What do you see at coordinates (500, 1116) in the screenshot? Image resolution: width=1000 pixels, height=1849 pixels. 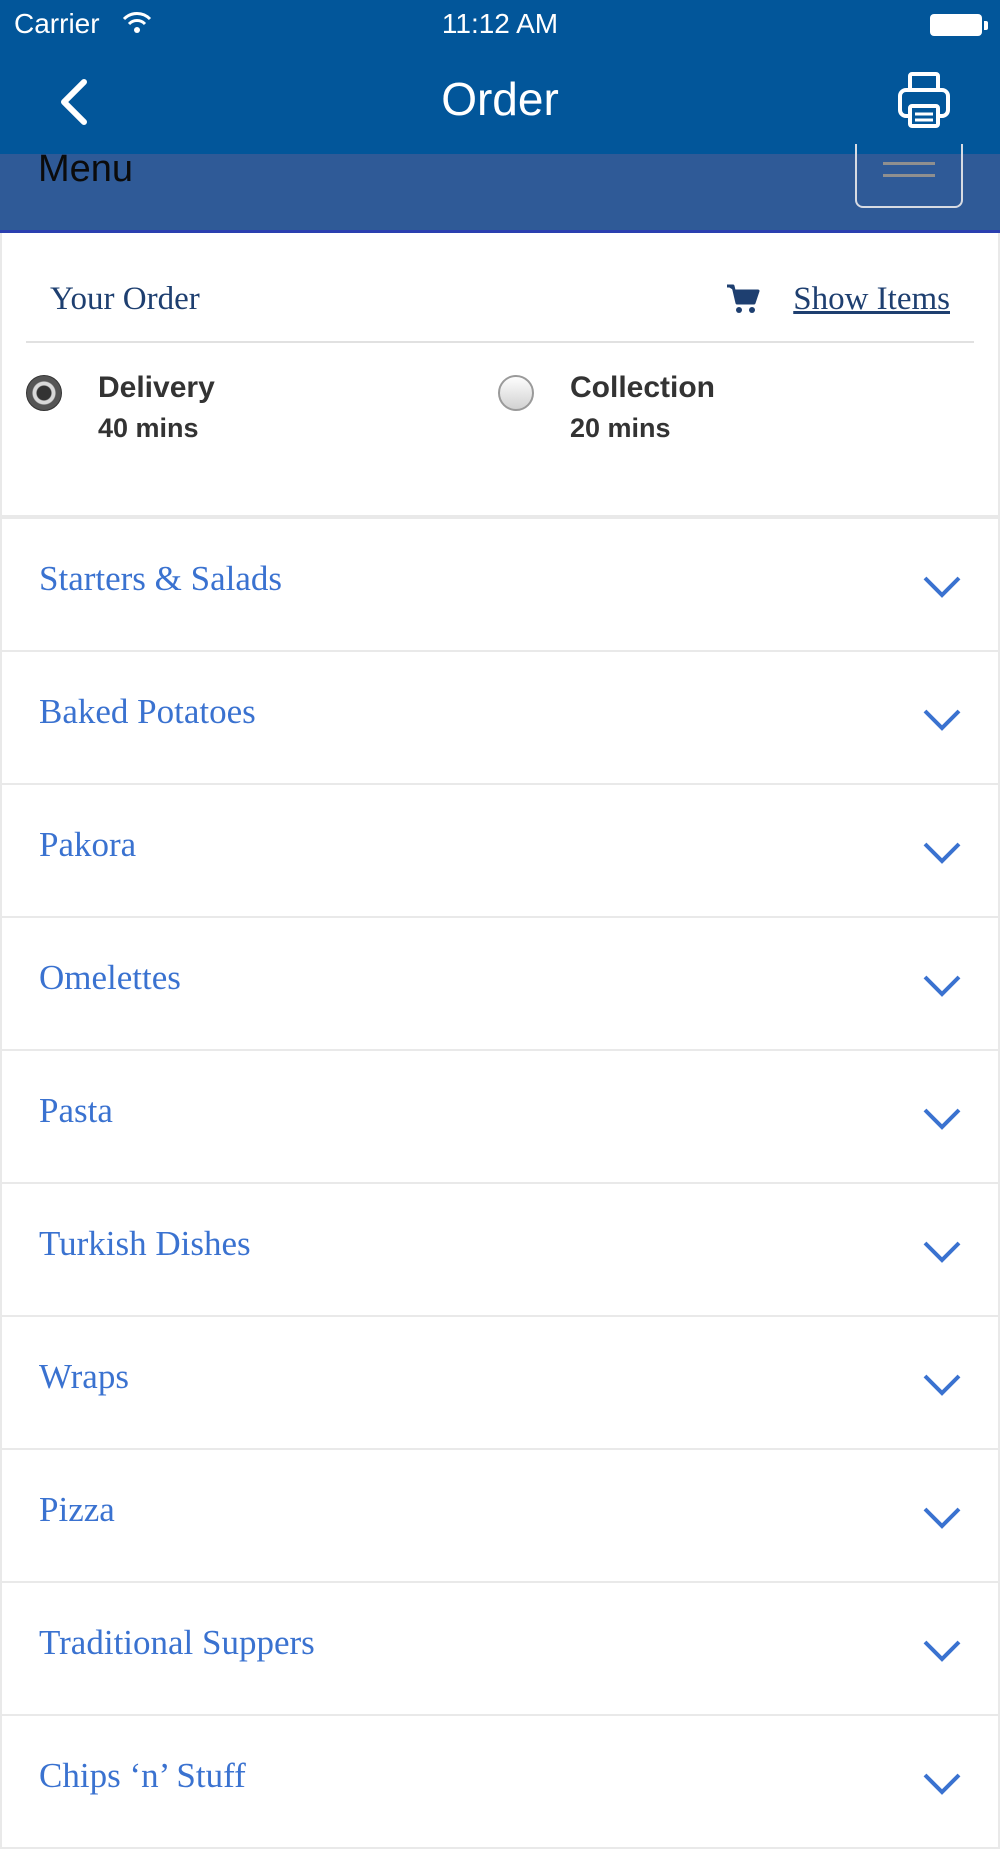 I see `category-row: Pasta` at bounding box center [500, 1116].